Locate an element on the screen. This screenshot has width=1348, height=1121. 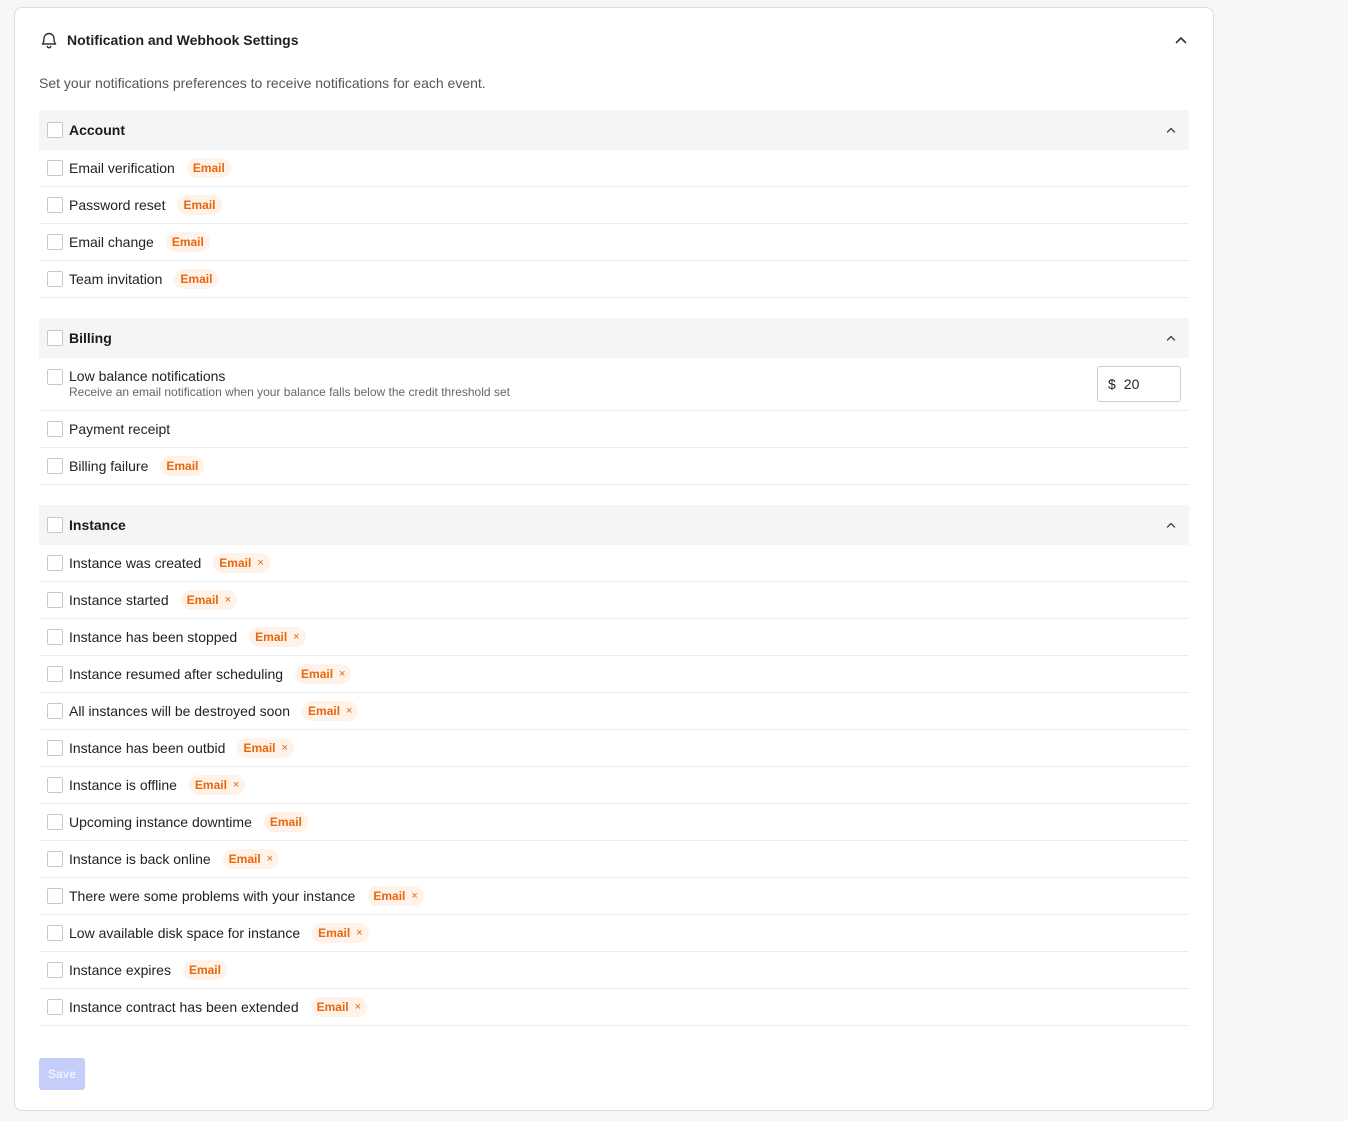
section-header-billing: Billing is located at coordinates (614, 338).